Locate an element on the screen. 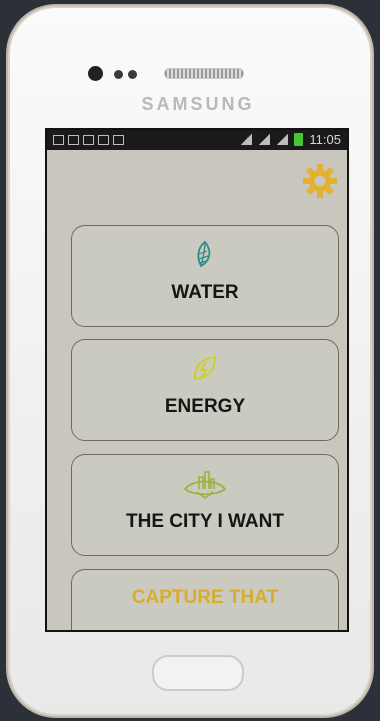 Image resolution: width=380 pixels, height=721 pixels. earpiece-speaker is located at coordinates (204, 73).